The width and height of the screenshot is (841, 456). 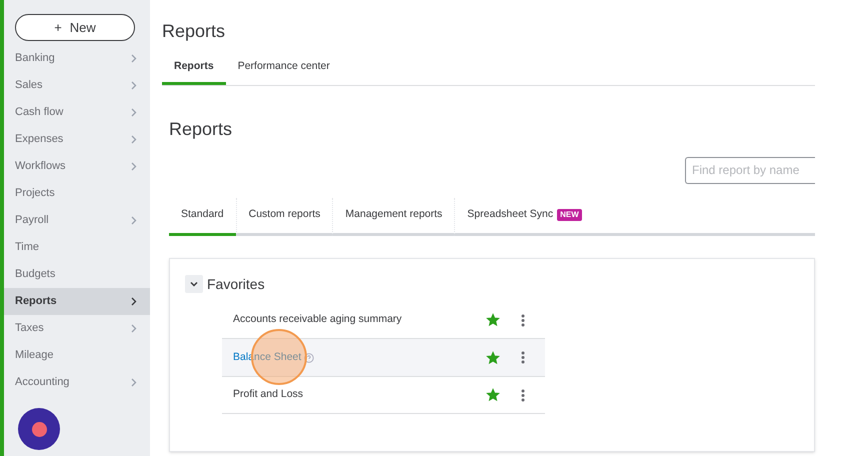 I want to click on report-tab: Management reports, so click(x=393, y=217).